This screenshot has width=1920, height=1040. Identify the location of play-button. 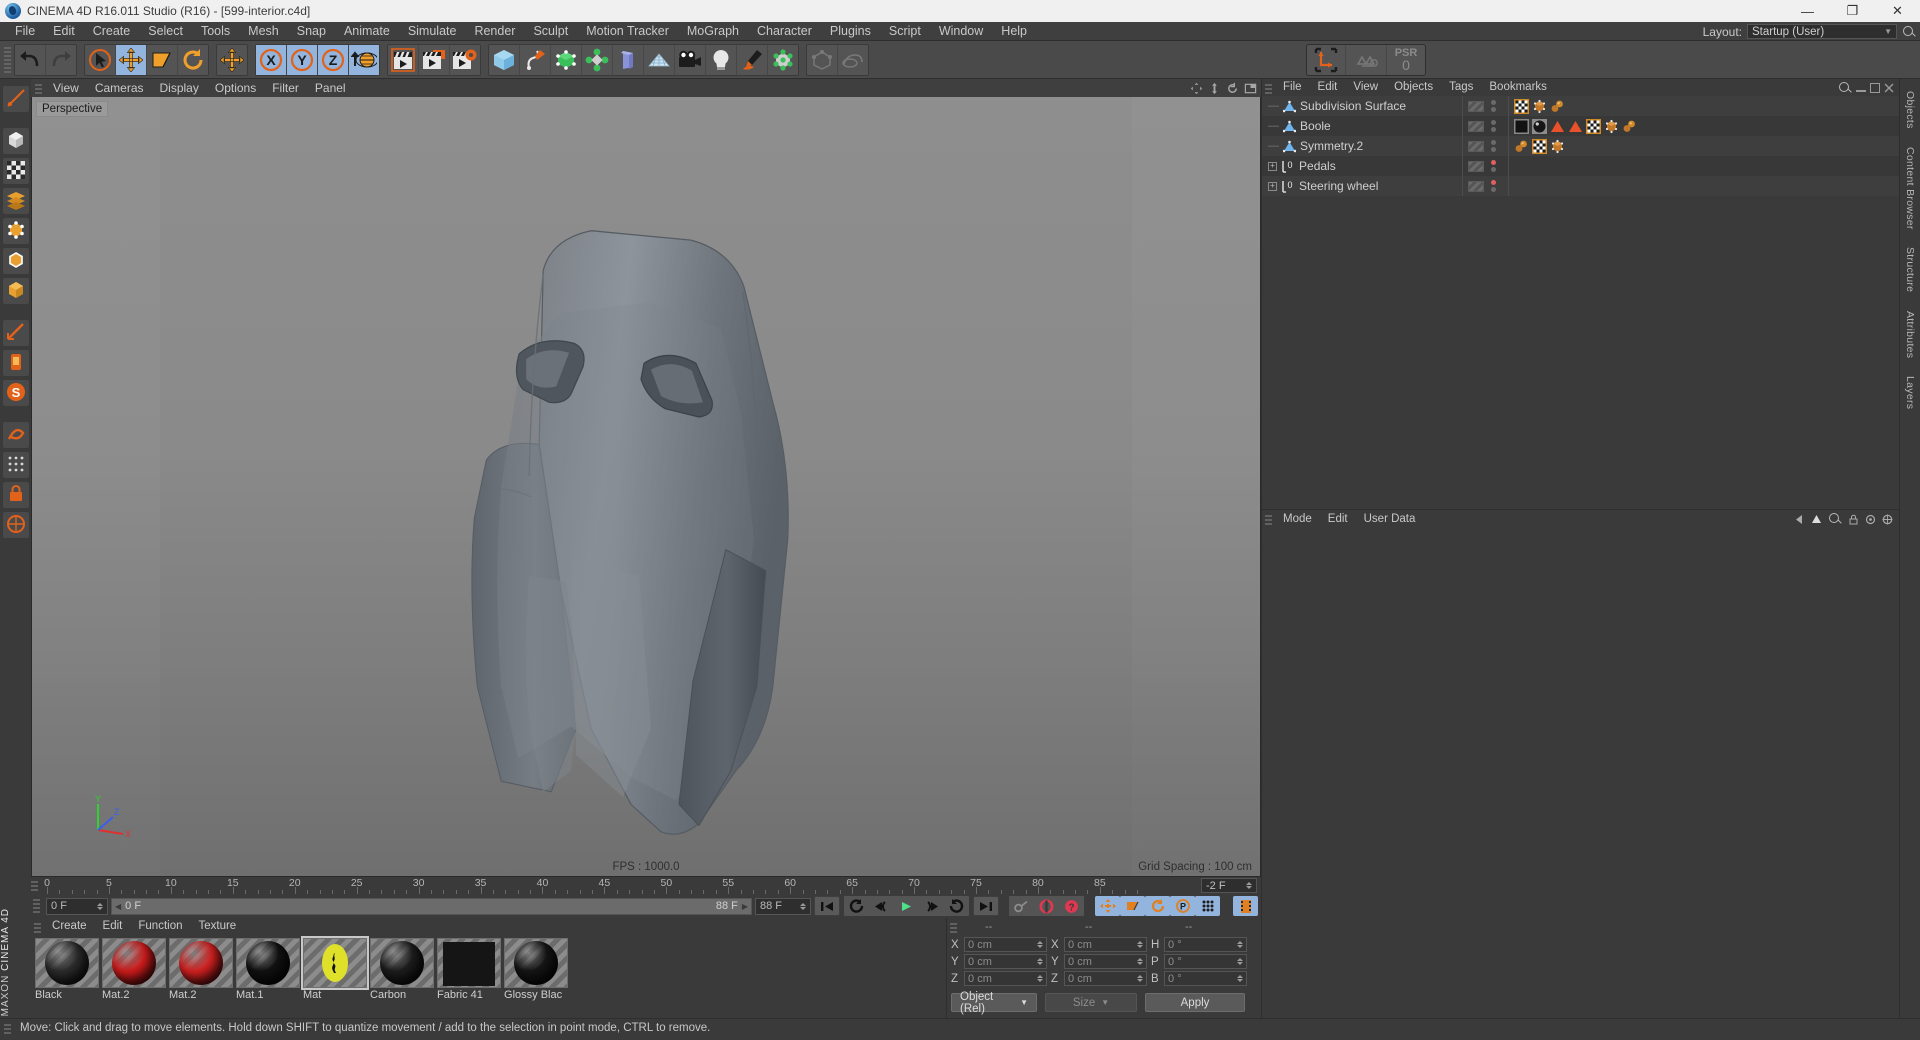
(906, 906).